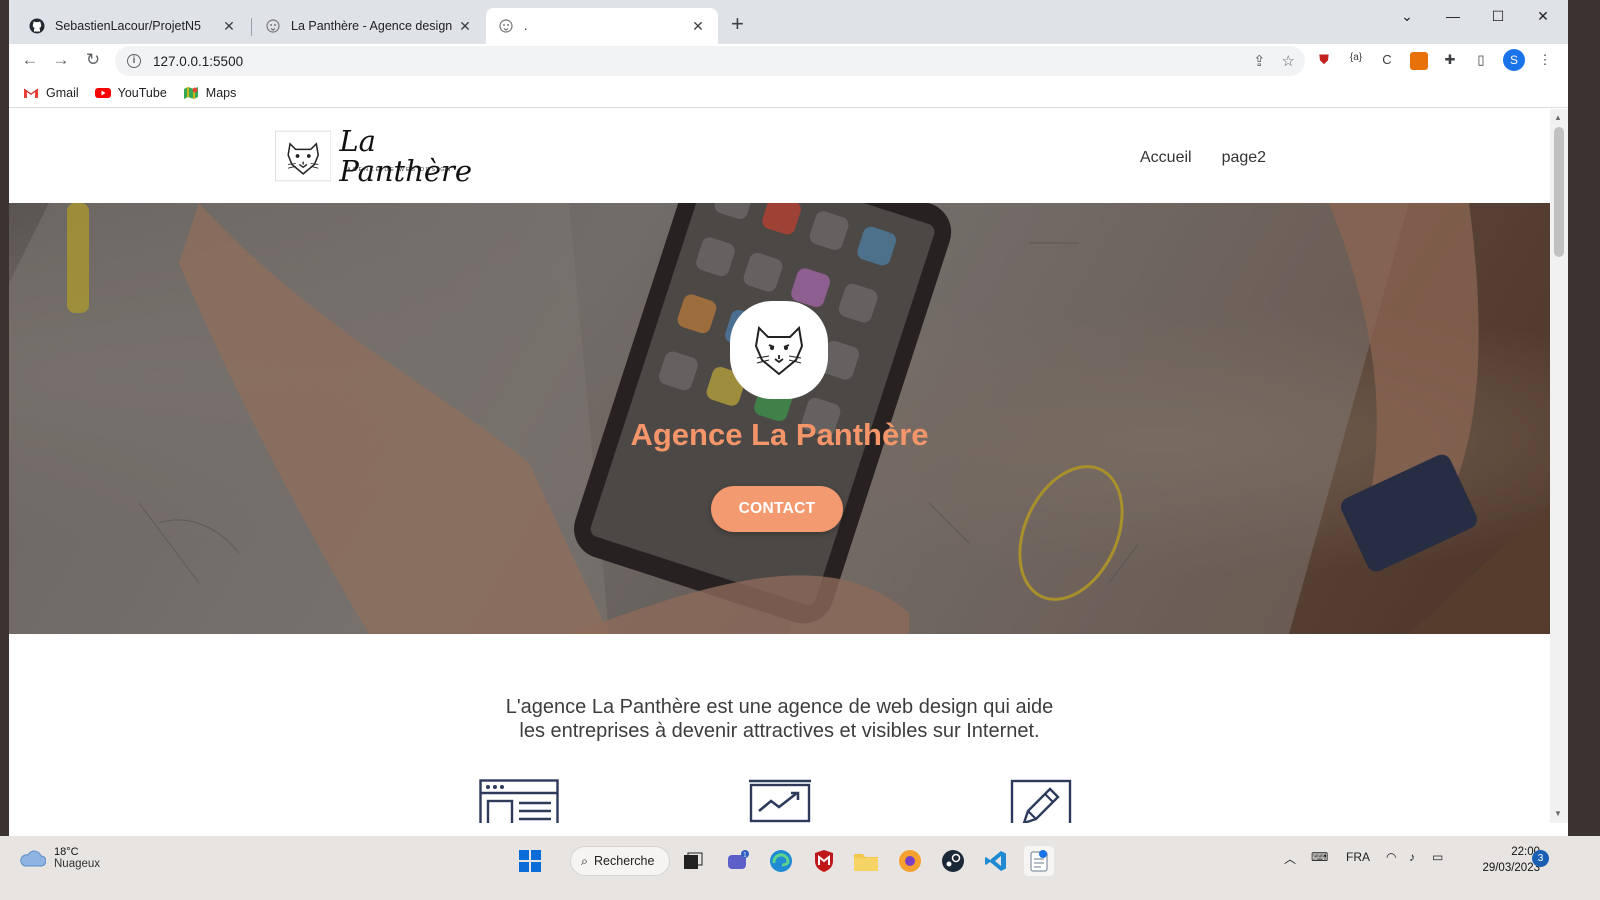  Describe the element at coordinates (1041, 801) in the screenshot. I see `edit-pencil-icon` at that location.